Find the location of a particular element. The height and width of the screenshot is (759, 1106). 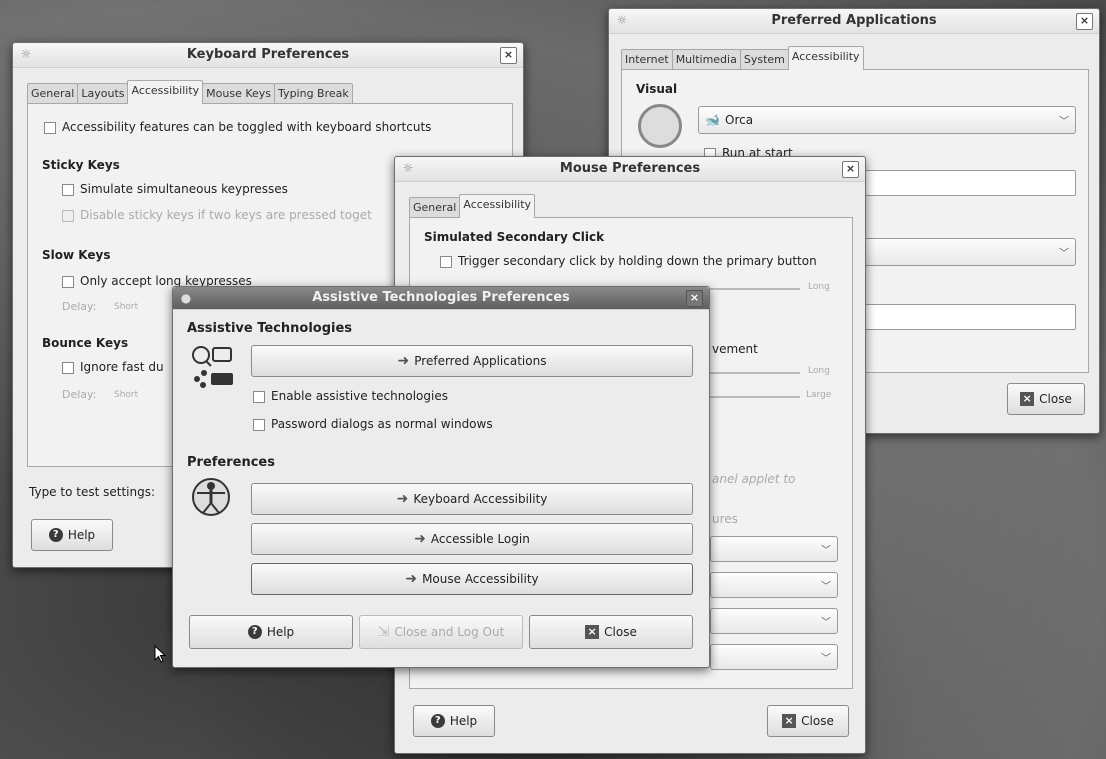

tab-internet: Internet is located at coordinates (647, 59).